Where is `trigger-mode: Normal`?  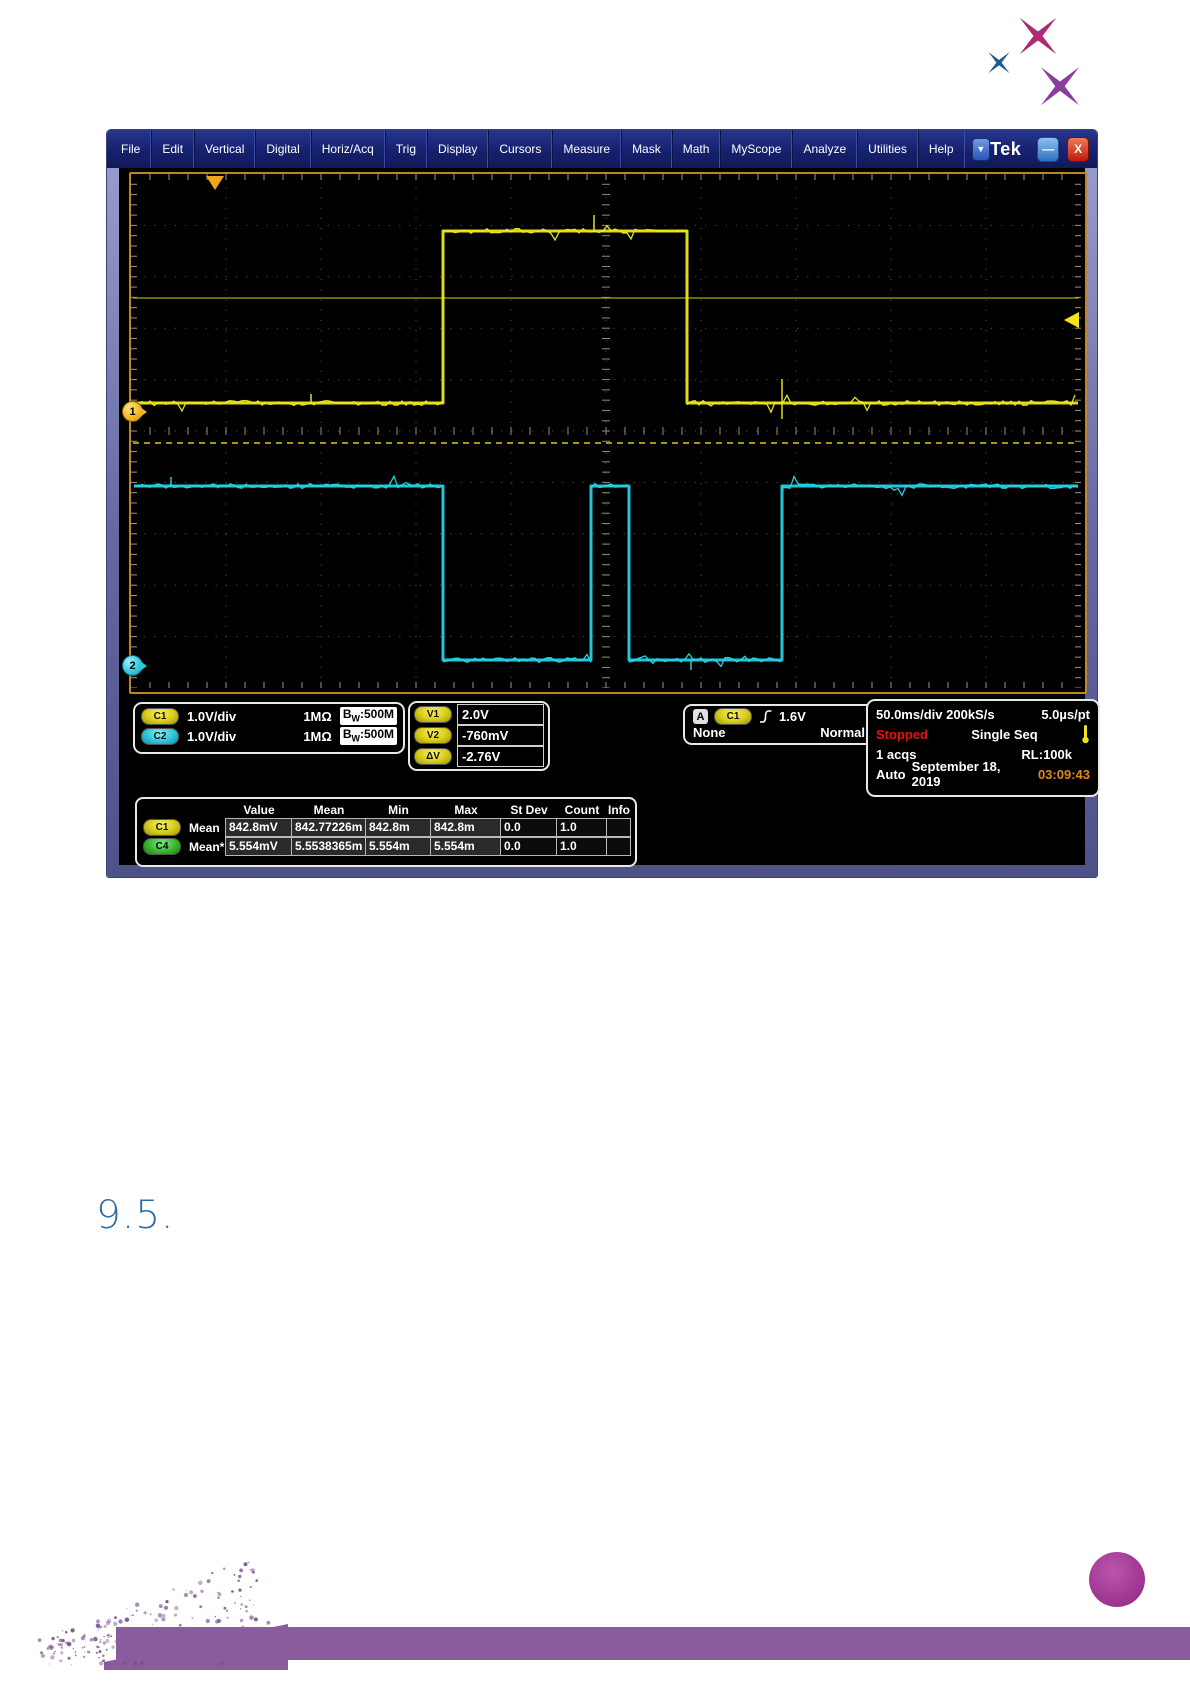
trigger-mode: Normal is located at coordinates (842, 732).